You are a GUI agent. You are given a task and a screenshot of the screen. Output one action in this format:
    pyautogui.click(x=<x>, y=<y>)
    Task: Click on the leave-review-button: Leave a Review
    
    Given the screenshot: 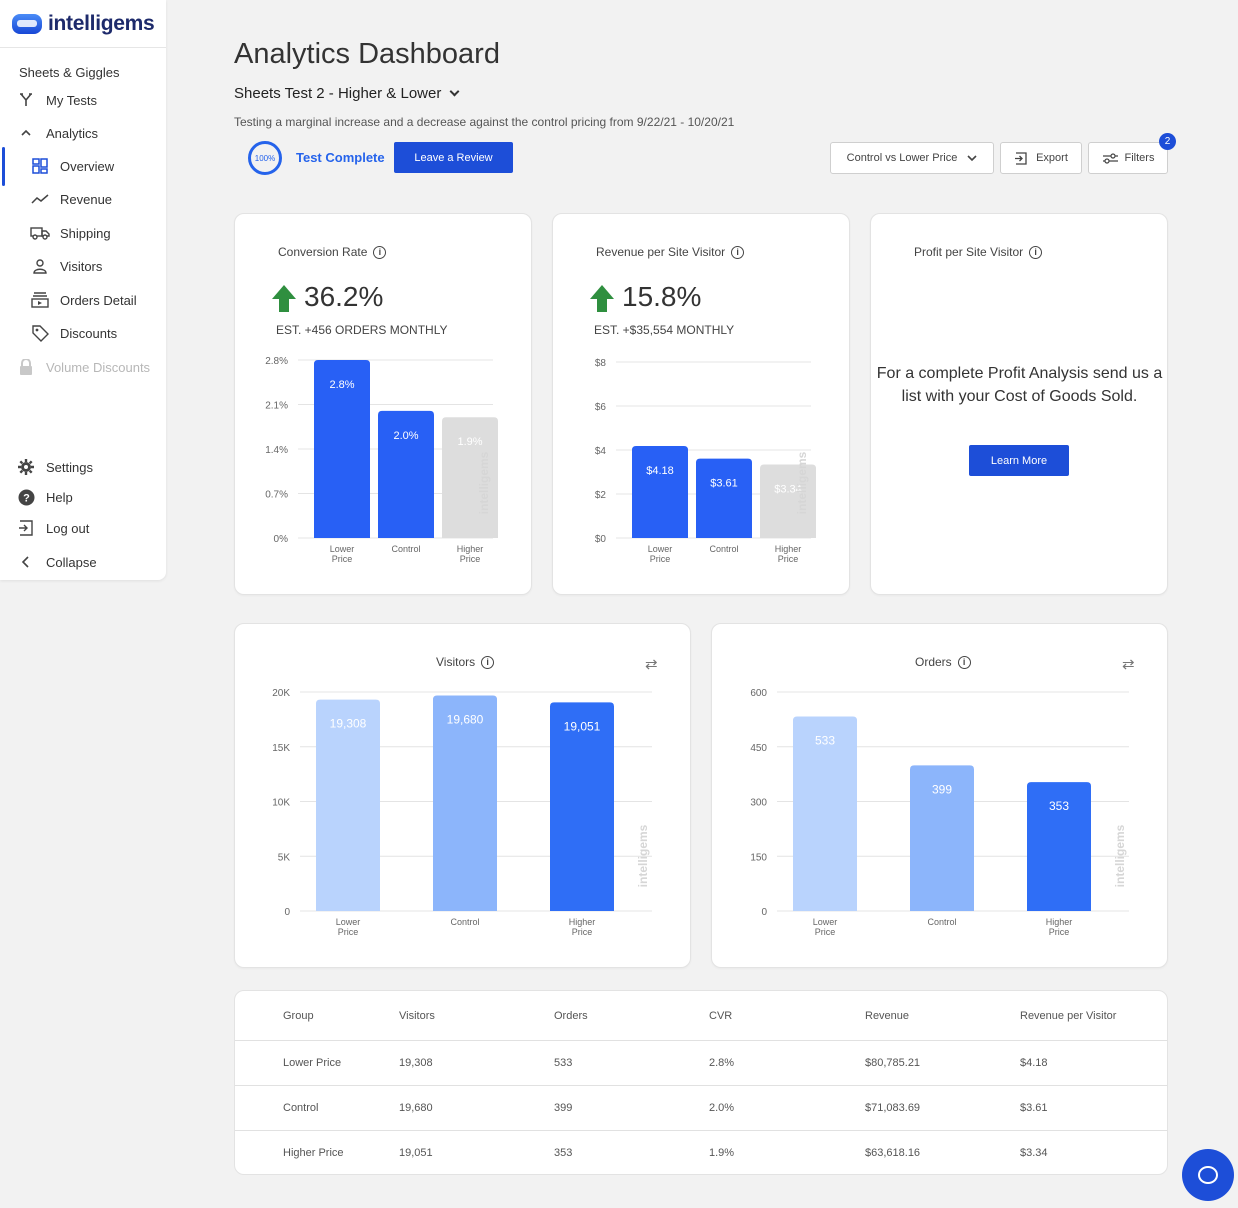 What is the action you would take?
    pyautogui.click(x=453, y=157)
    